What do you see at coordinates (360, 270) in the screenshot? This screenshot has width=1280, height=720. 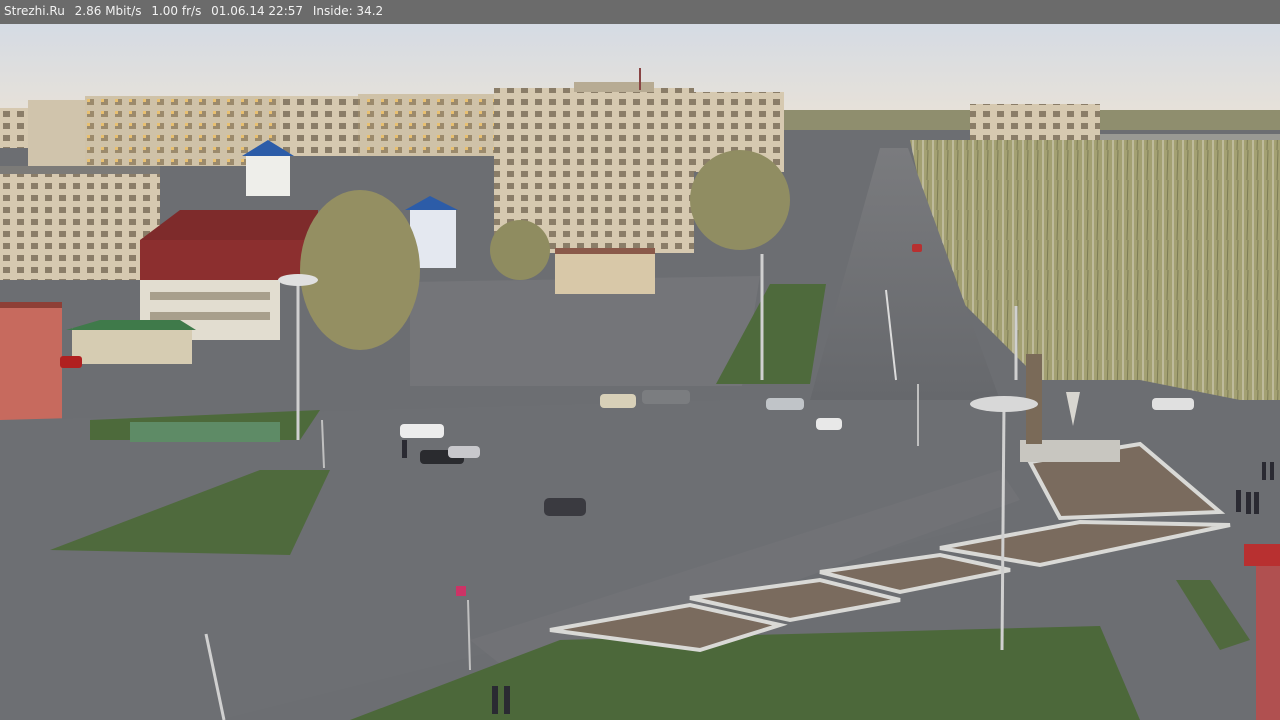 I see `trees-left-middle` at bounding box center [360, 270].